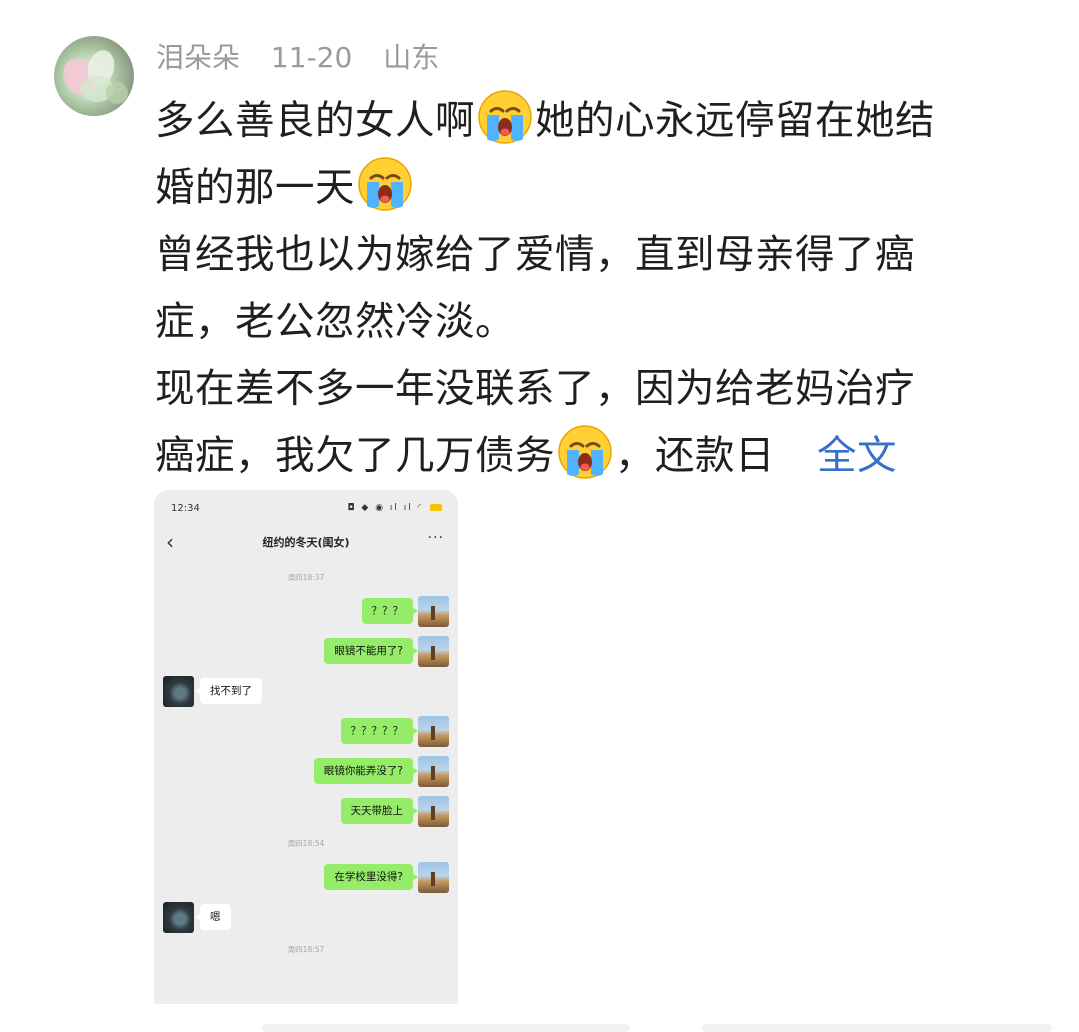  I want to click on comment-line: 多么善良的女人啊 她的心永远停留在她结, so click(590, 121).